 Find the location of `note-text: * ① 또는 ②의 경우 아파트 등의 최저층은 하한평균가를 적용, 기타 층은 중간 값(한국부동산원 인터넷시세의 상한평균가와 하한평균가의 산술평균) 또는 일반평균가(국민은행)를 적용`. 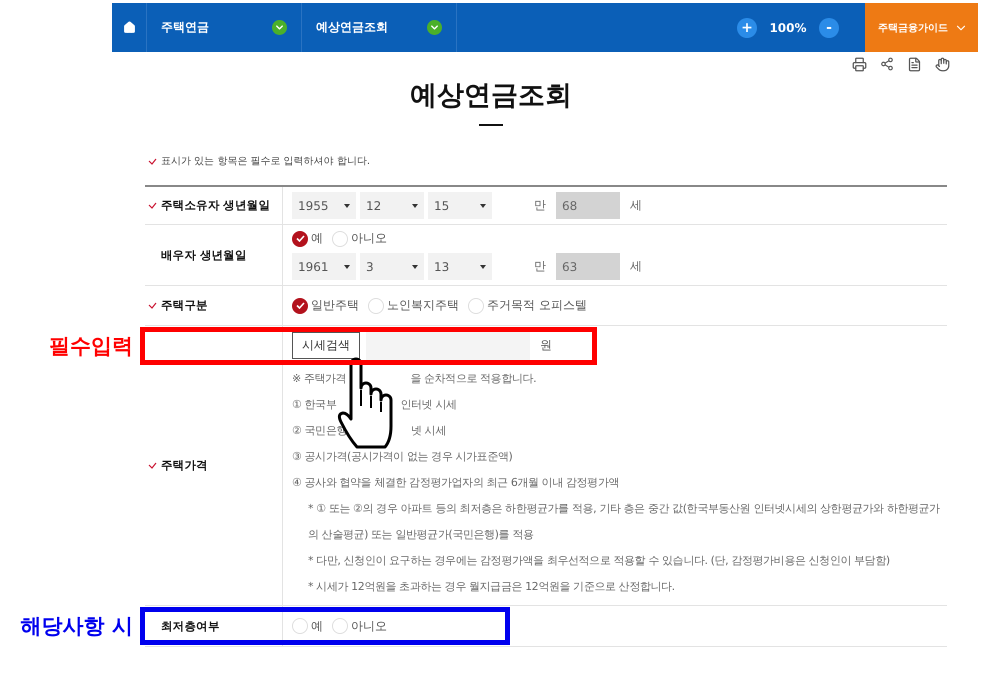

note-text: * ① 또는 ②의 경우 아파트 등의 최저층은 하한평균가를 적용, 기타 층은 중간 값(한국부동산원 인터넷시세의 상한평균가와 하한평균가의 산술평균) 또는 일반평균가(국민은행)를 적용 is located at coordinates (624, 522).